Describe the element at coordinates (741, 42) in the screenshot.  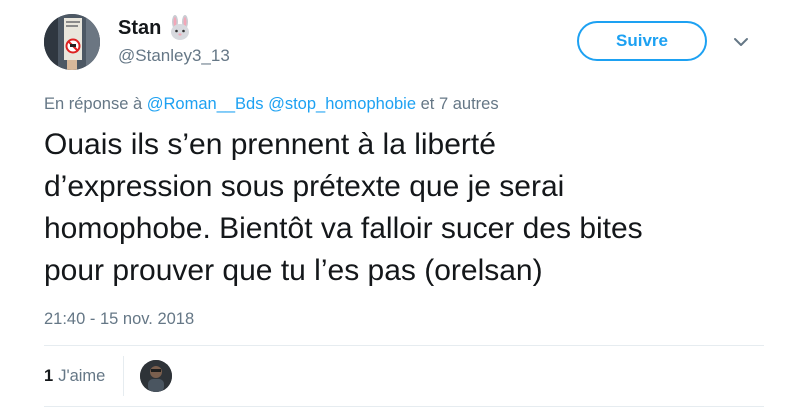
I see `chevron-down-icon` at that location.